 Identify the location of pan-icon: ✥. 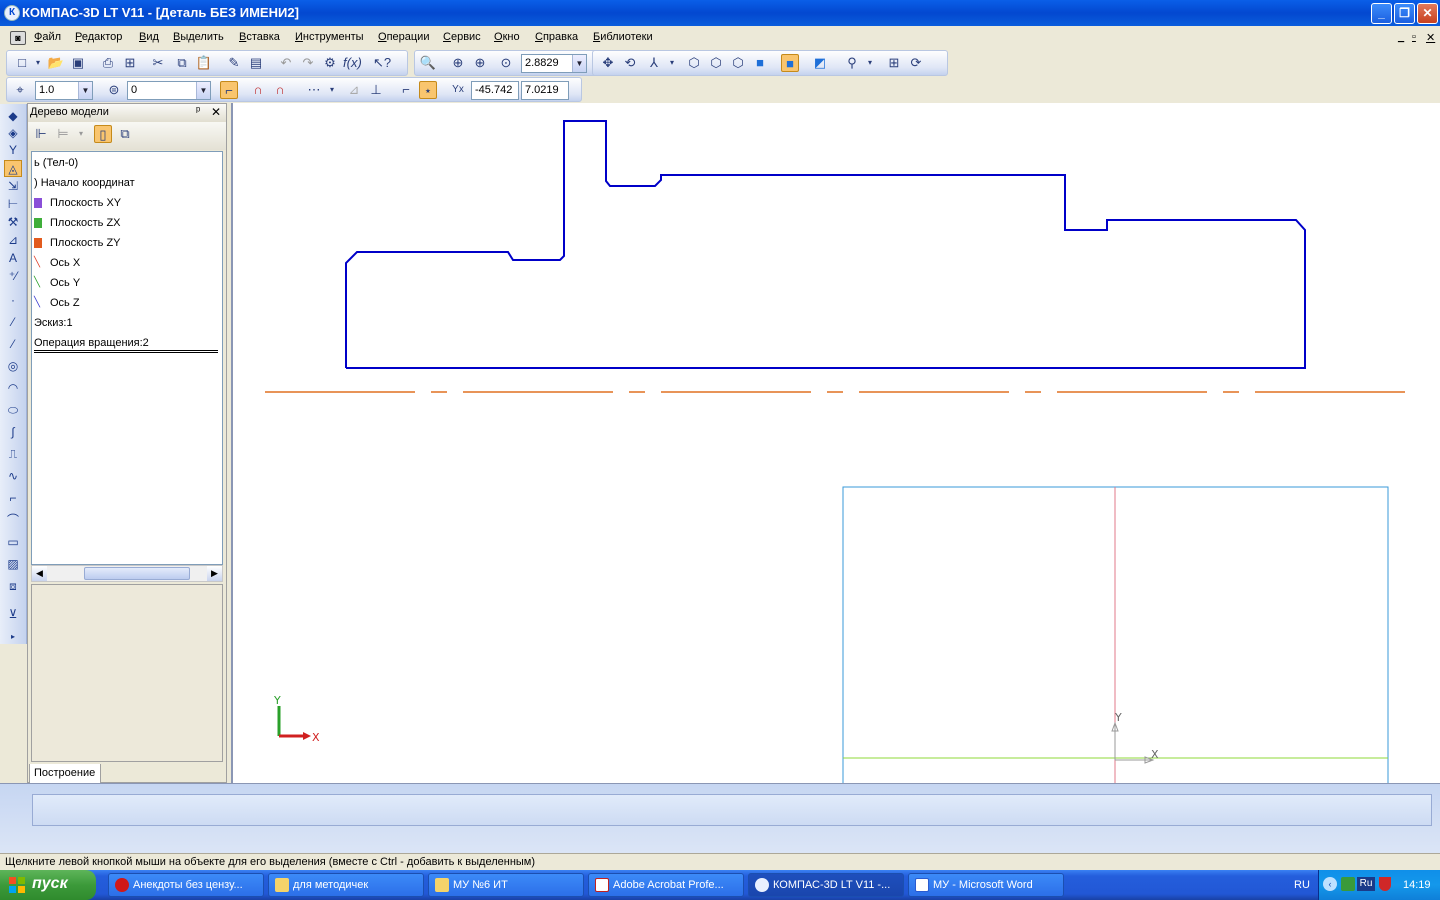
(608, 63).